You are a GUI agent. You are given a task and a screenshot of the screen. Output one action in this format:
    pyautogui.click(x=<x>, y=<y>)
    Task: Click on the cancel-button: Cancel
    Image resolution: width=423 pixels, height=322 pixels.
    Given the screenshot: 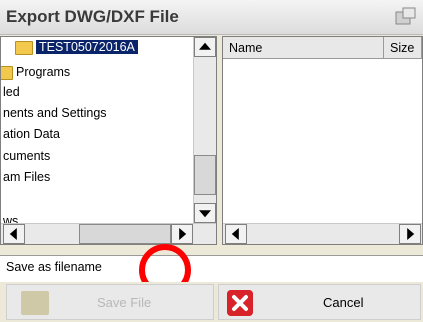 What is the action you would take?
    pyautogui.click(x=319, y=302)
    